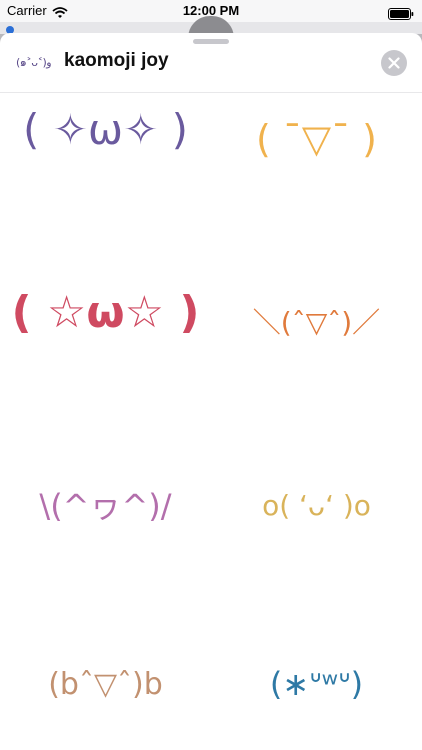  What do you see at coordinates (211, 92) in the screenshot?
I see `header-divider` at bounding box center [211, 92].